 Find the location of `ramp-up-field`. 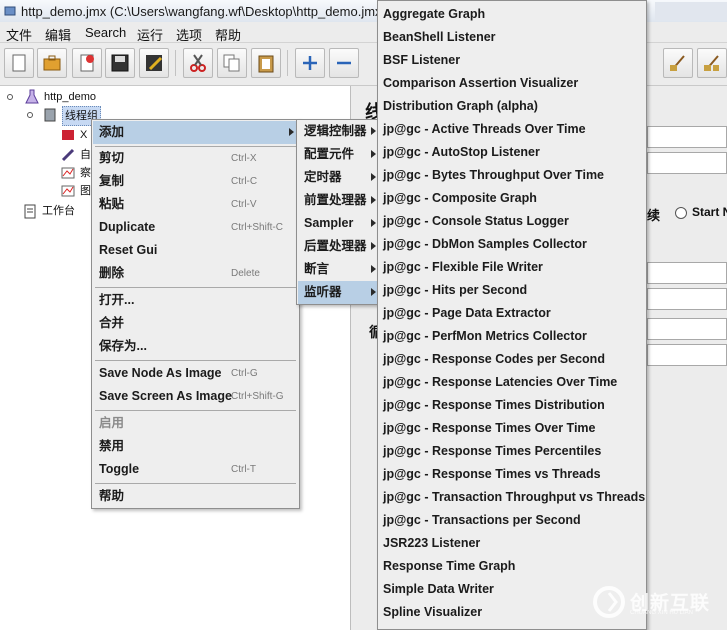

ramp-up-field is located at coordinates (687, 299).